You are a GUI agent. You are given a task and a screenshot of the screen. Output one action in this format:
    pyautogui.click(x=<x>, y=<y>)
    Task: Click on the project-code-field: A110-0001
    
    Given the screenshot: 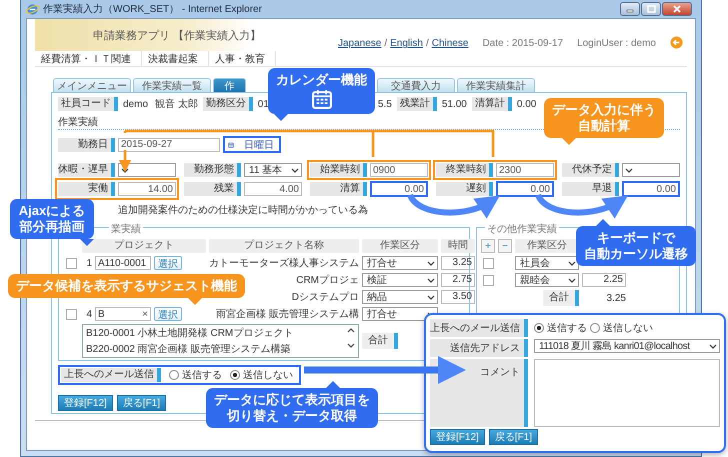 What is the action you would take?
    pyautogui.click(x=123, y=263)
    